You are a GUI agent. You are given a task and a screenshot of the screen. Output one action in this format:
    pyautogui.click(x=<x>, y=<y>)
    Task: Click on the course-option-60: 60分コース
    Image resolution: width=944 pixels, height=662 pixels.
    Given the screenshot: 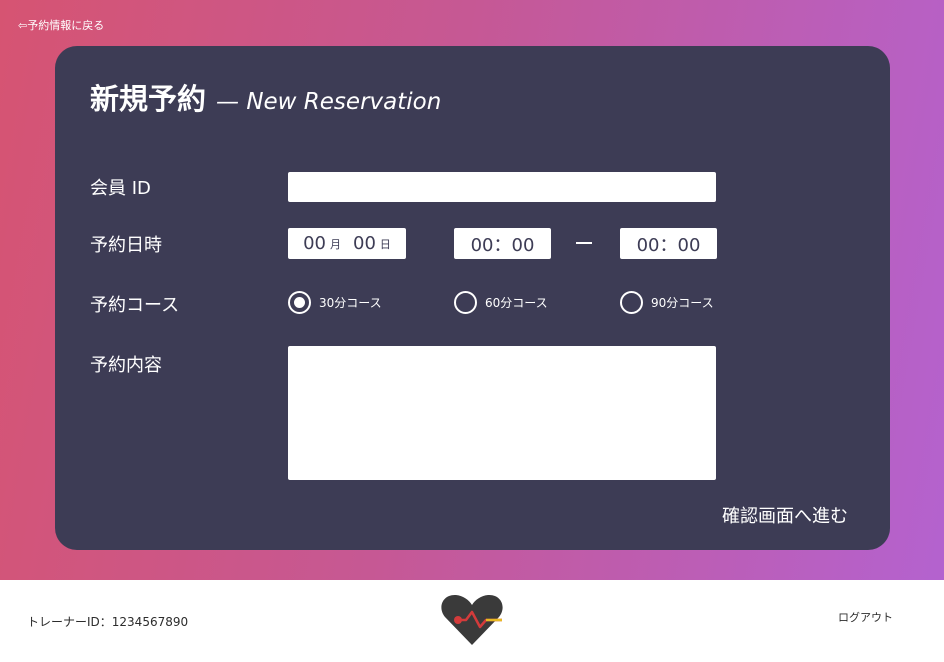 What is the action you would take?
    pyautogui.click(x=501, y=302)
    